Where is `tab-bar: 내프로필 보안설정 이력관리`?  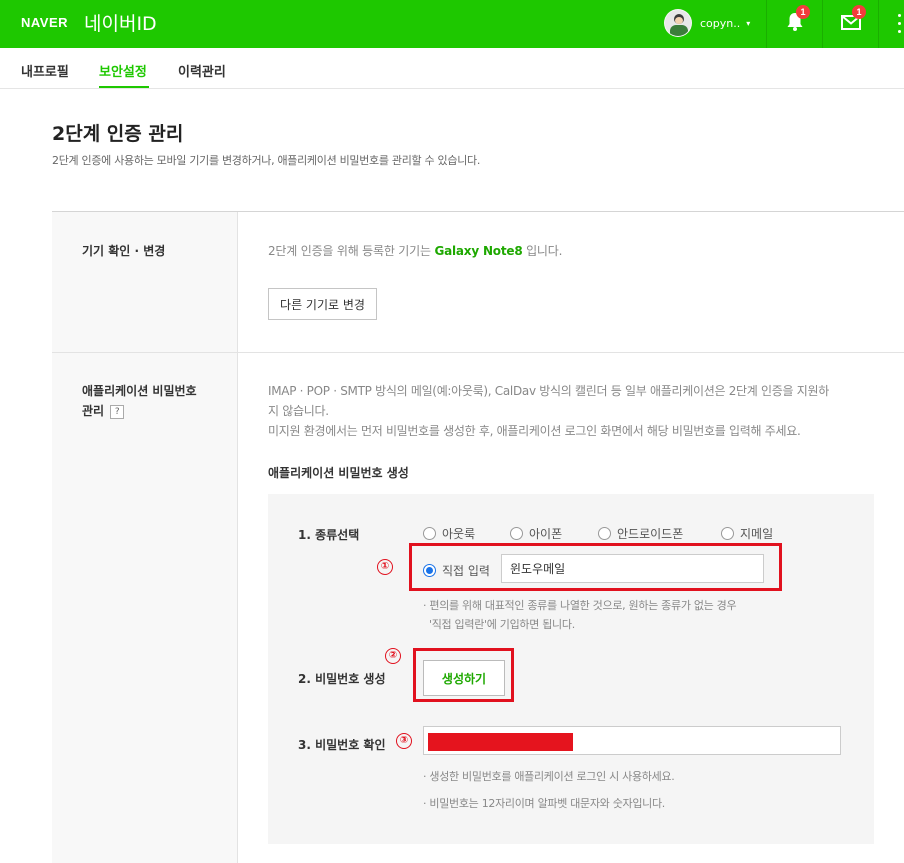
tab-bar: 내프로필 보안설정 이력관리 is located at coordinates (452, 68).